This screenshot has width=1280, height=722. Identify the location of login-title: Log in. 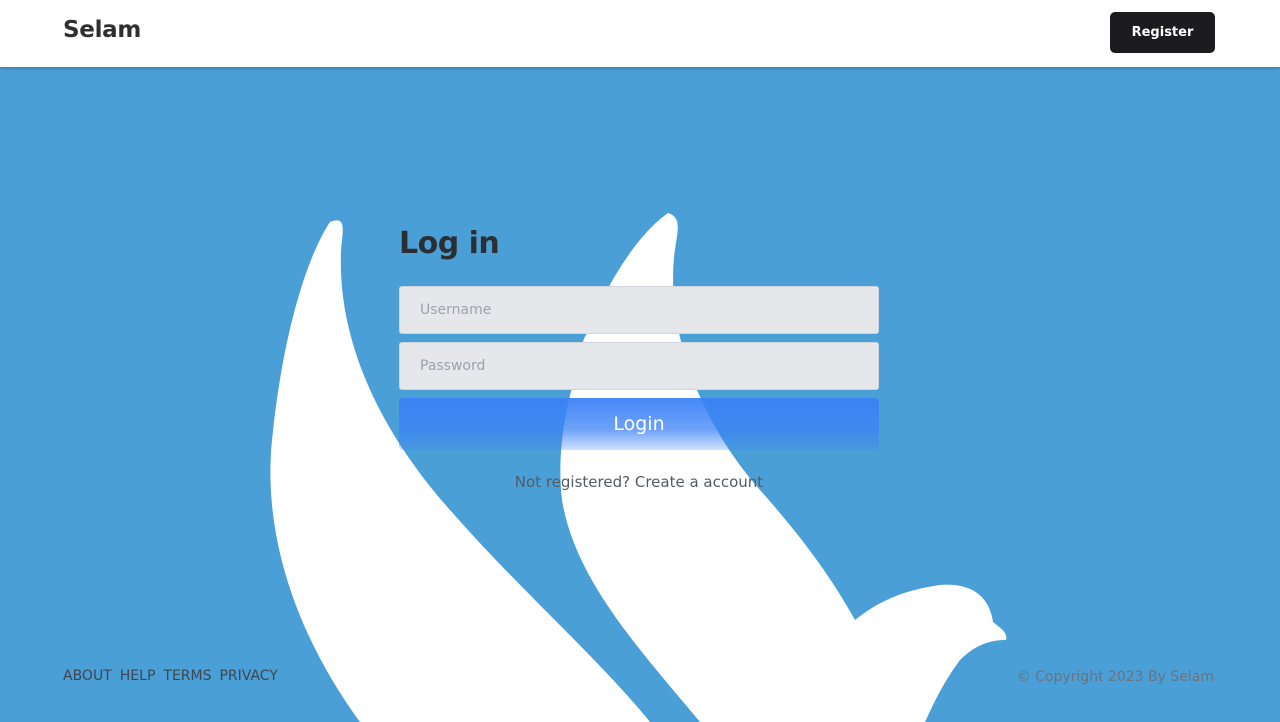
(449, 243).